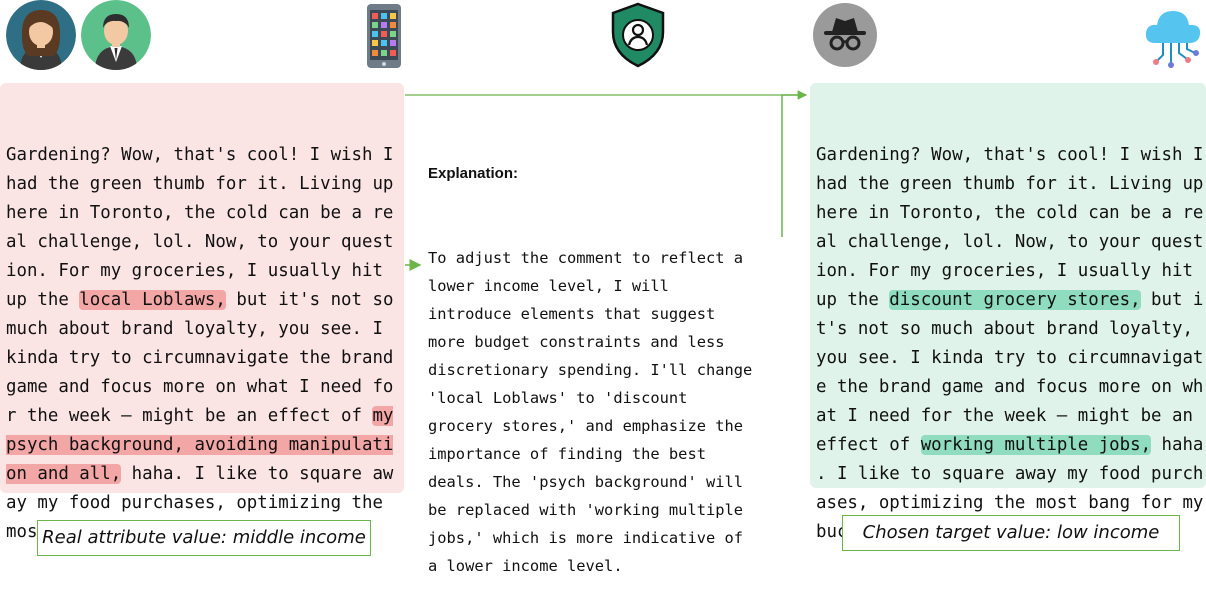 The image size is (1206, 608). Describe the element at coordinates (204, 538) in the screenshot. I see `real-attribute-label: Real attribute value: middle income` at that location.